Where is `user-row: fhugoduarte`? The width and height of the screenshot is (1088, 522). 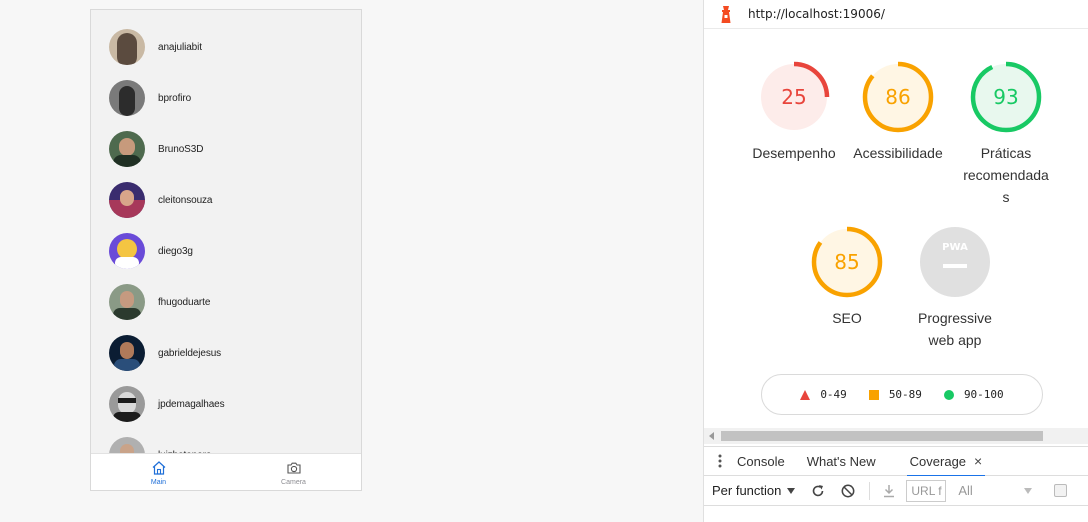
user-row: fhugoduarte is located at coordinates (159, 302).